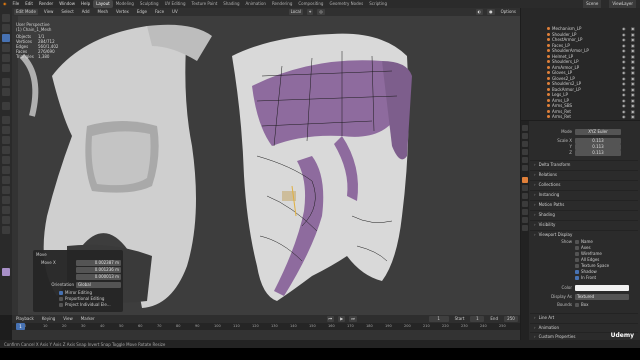 The width and height of the screenshot is (640, 360). Describe the element at coordinates (346, 4) in the screenshot. I see `workspace-tab-geometry-nodes: Geometry Nodes` at that location.